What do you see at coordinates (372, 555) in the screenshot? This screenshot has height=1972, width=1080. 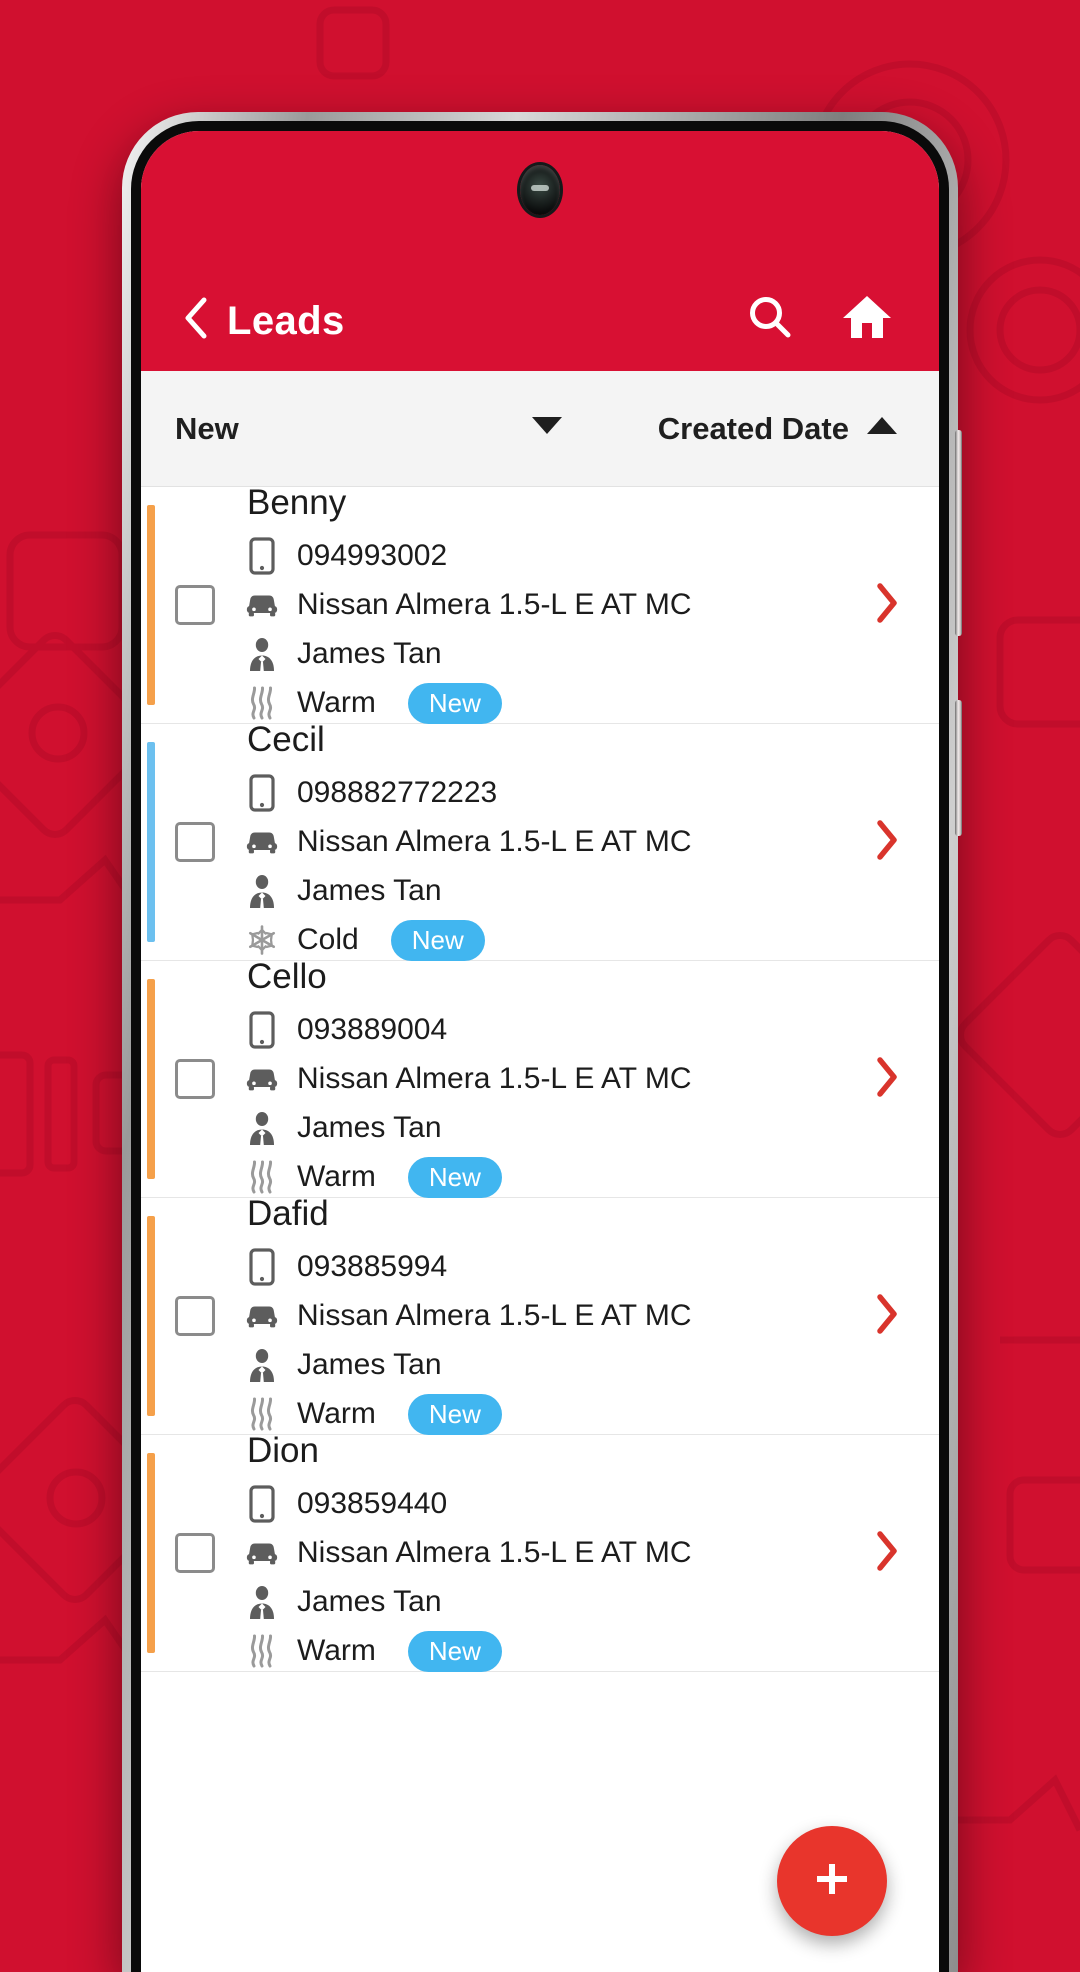 I see `lead-phone: 094993002` at bounding box center [372, 555].